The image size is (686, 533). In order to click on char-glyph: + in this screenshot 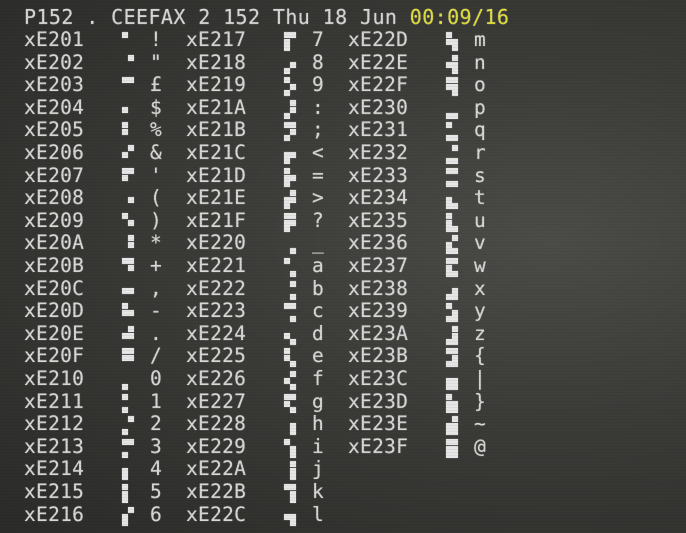, I will do `click(156, 265)`.